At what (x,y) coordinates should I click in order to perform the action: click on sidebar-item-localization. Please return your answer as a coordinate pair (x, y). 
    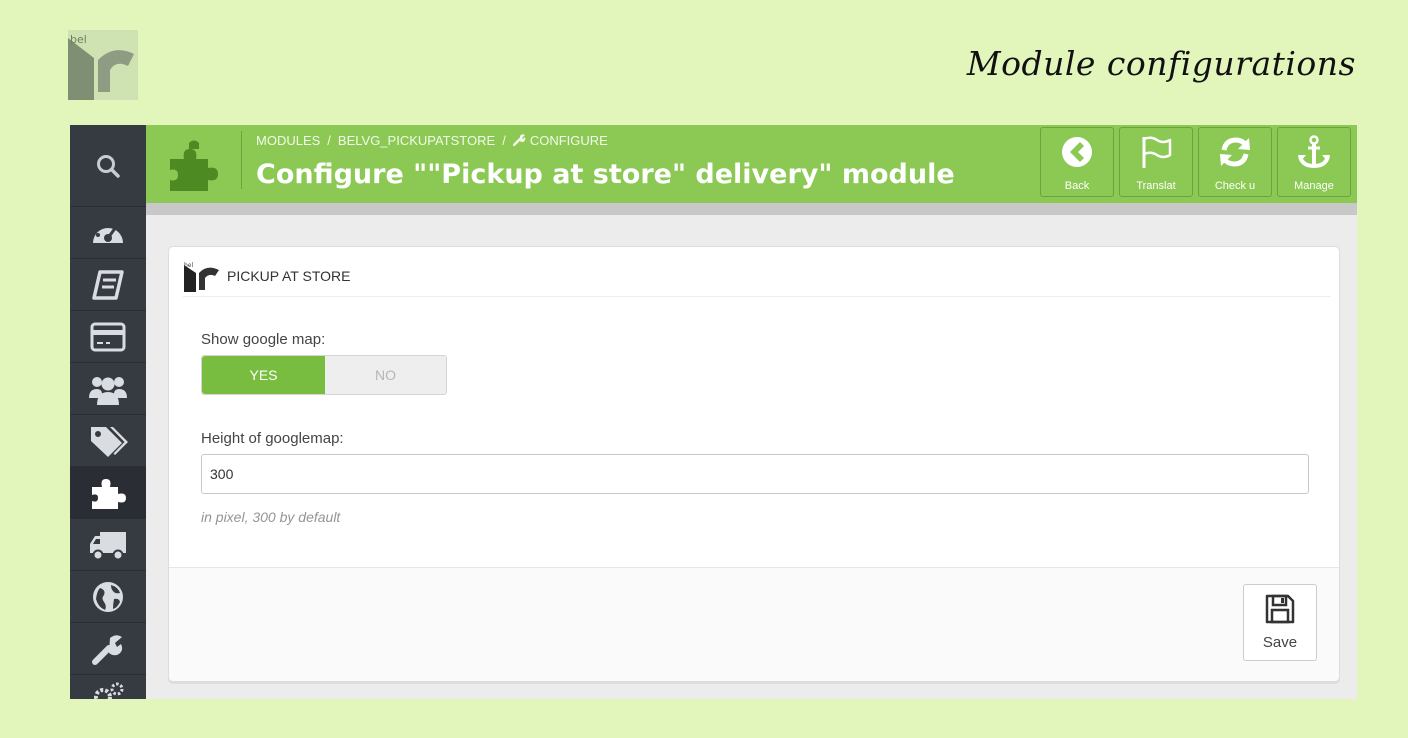
    Looking at the image, I should click on (108, 597).